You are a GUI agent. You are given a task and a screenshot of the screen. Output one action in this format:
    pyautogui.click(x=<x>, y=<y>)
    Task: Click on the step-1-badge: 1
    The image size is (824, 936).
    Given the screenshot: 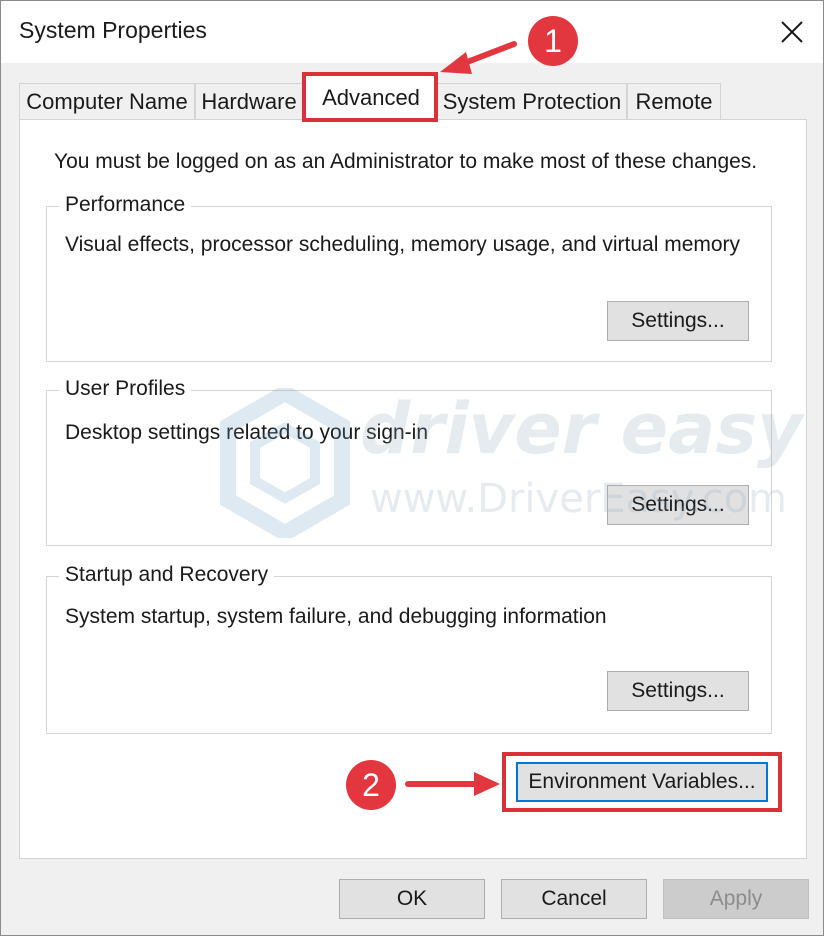 What is the action you would take?
    pyautogui.click(x=553, y=41)
    